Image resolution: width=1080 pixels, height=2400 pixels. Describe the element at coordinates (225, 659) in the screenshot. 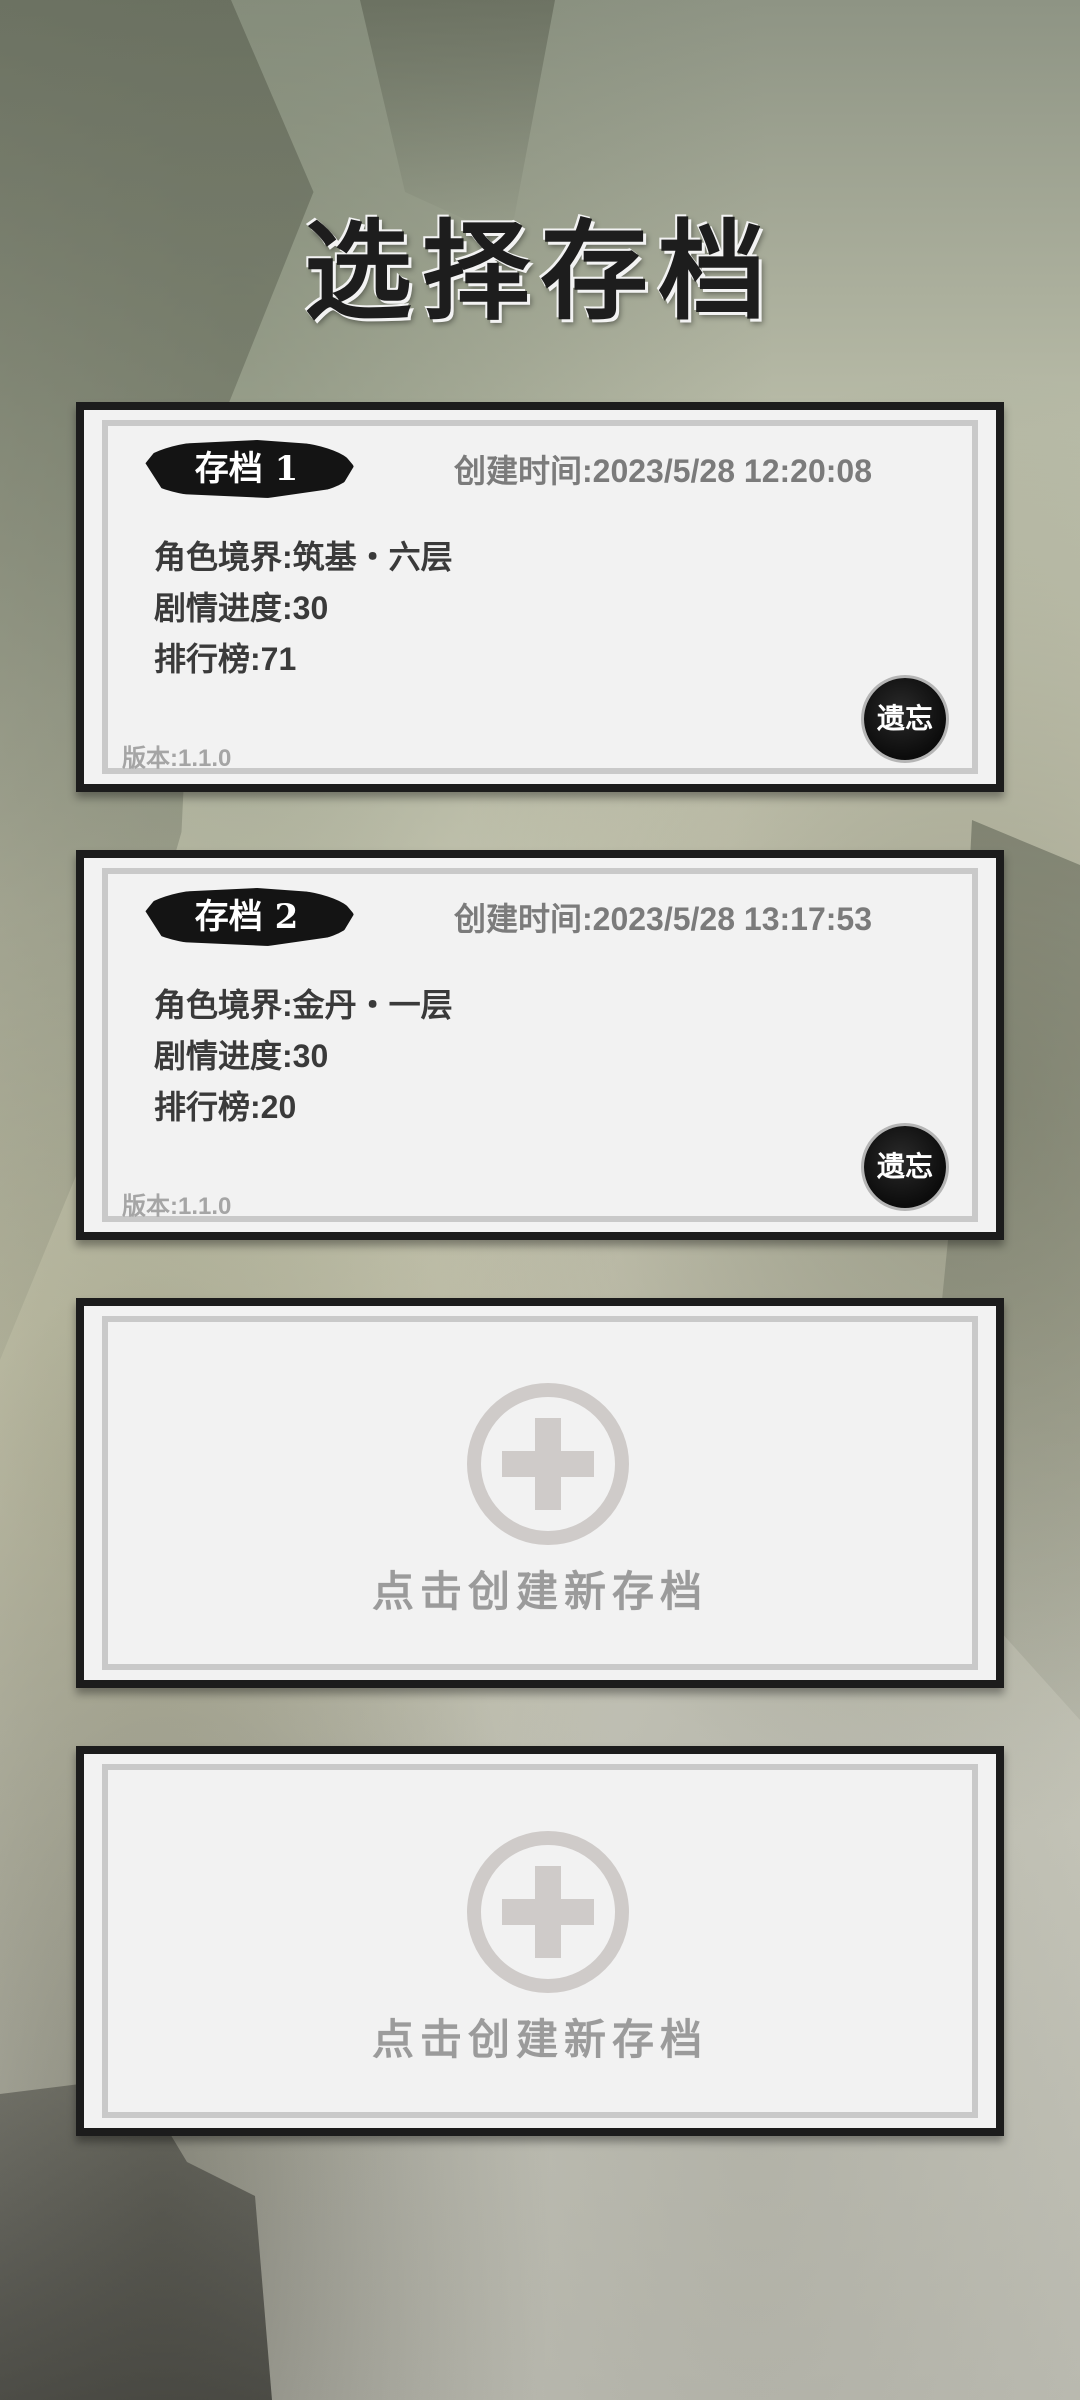

I see `ranking: 排行榜:71` at that location.